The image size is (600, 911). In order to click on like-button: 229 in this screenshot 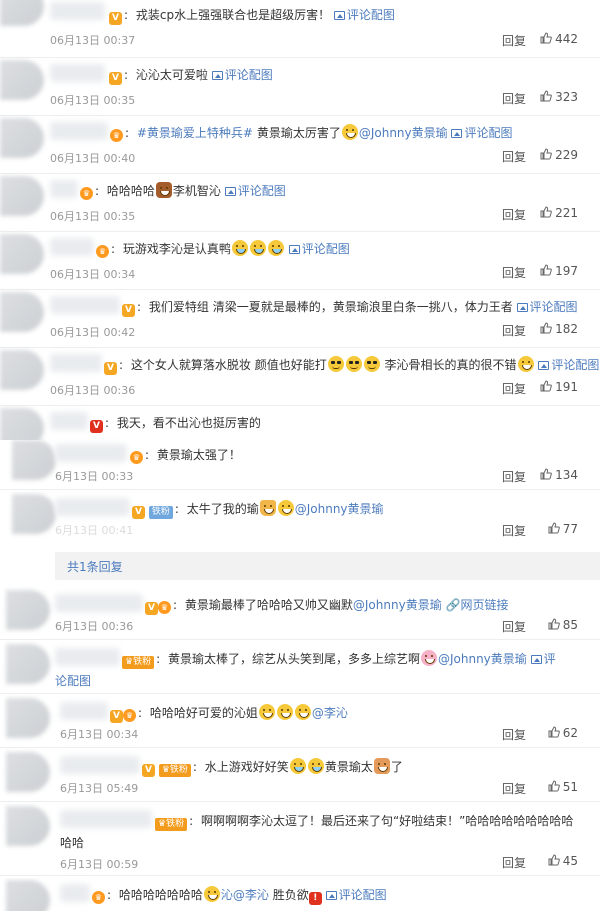, I will do `click(559, 155)`.